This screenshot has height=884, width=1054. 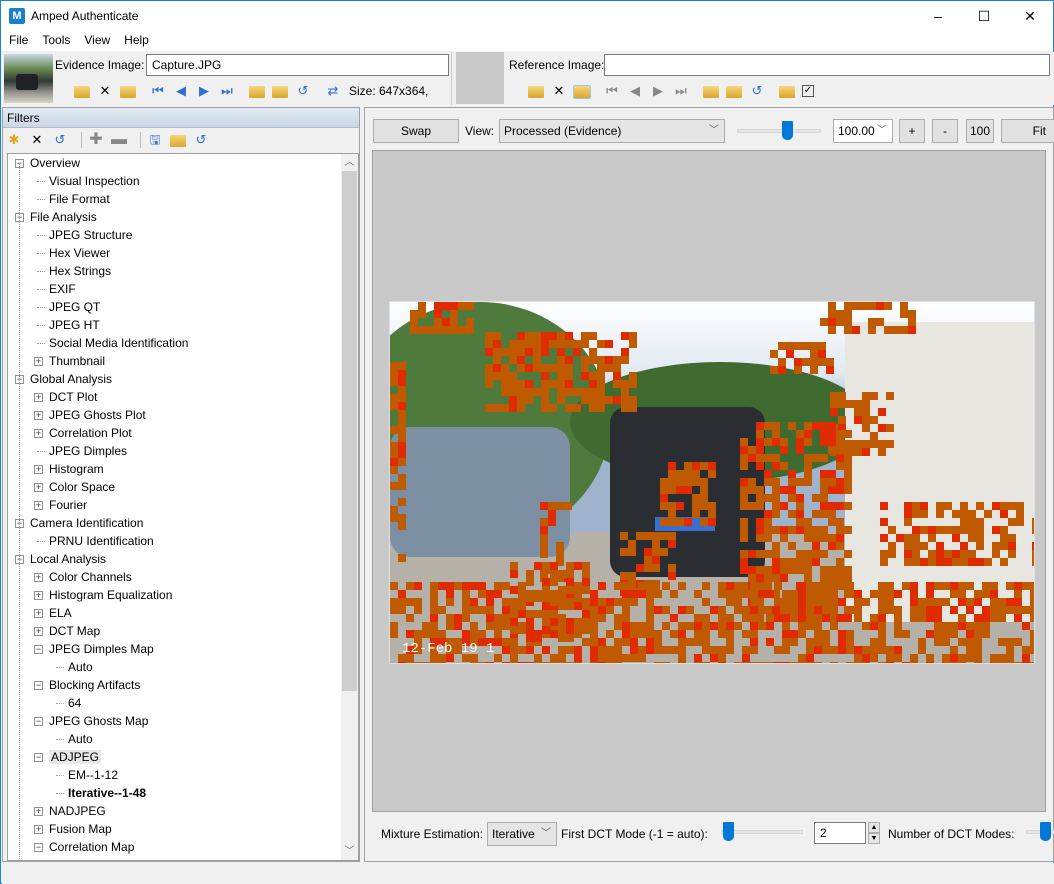 I want to click on tree-item: Color Space, so click(x=82, y=487).